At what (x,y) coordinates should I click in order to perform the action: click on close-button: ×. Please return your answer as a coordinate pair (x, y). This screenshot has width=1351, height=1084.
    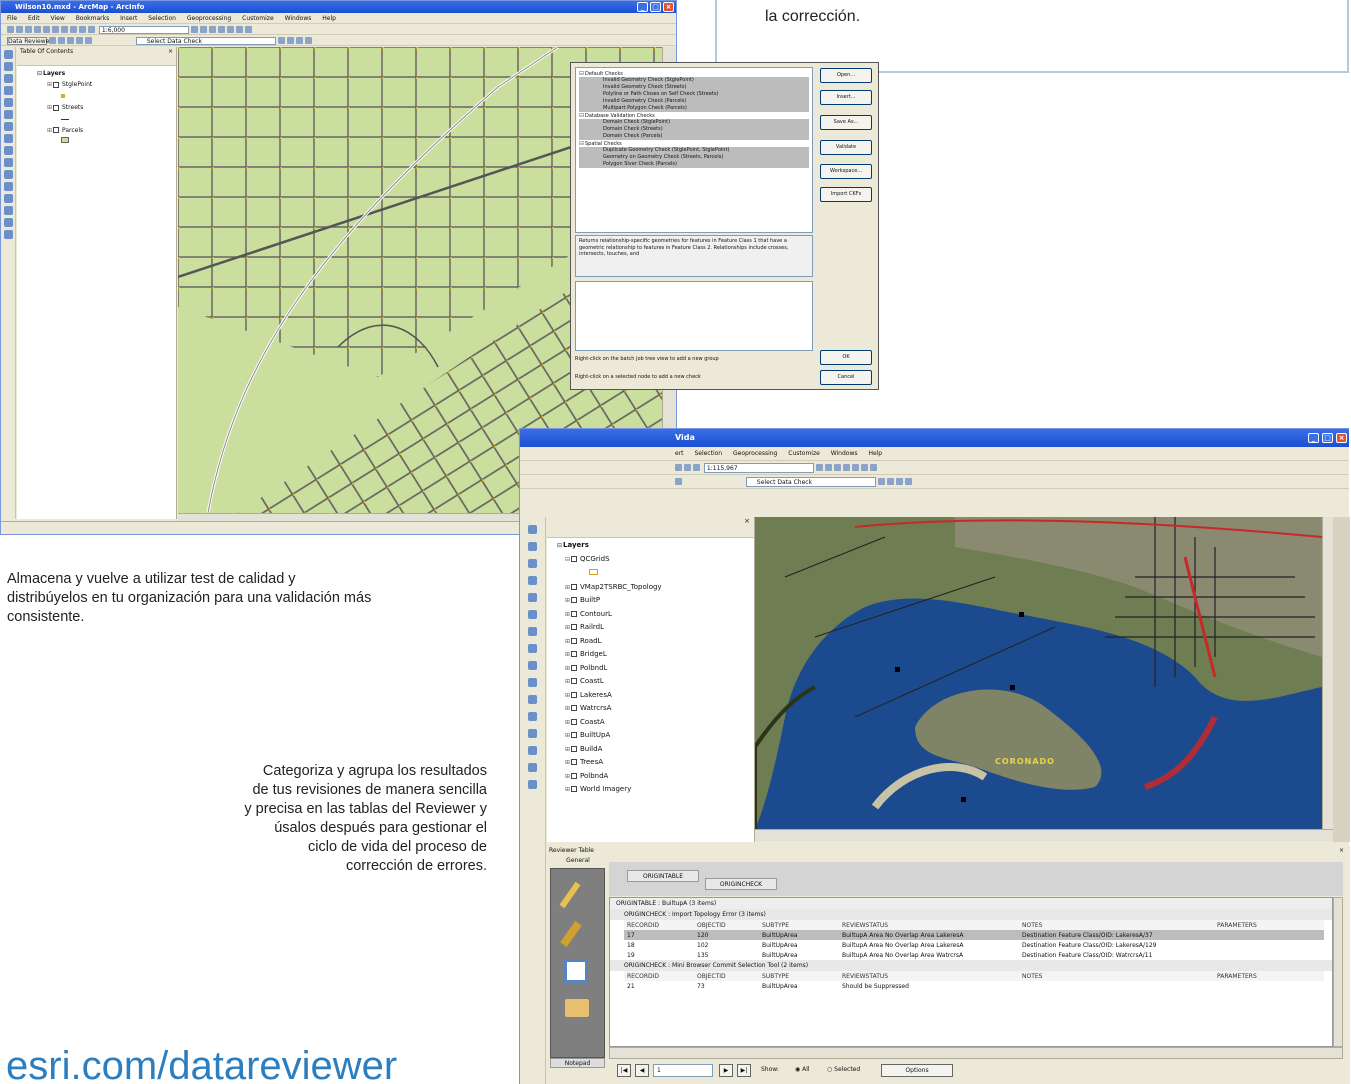
    Looking at the image, I should click on (668, 7).